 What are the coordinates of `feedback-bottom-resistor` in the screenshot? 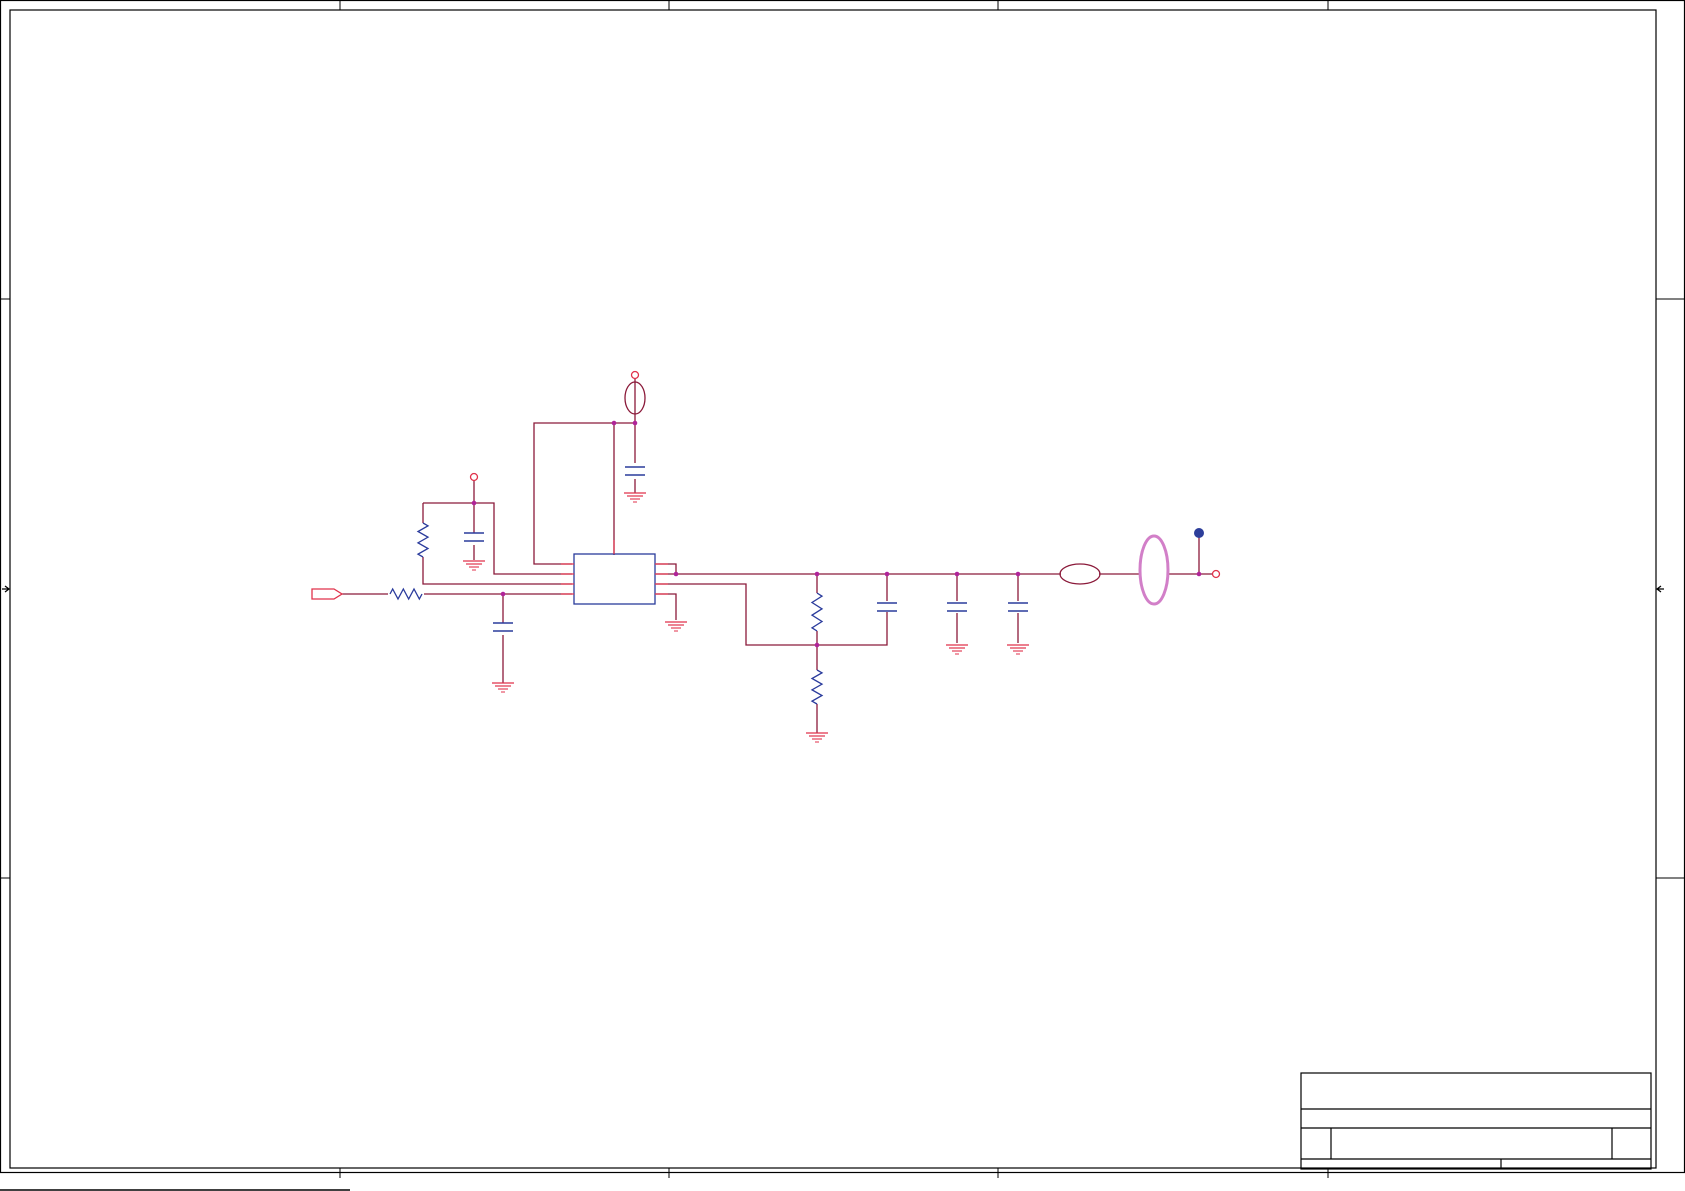 It's located at (817, 687).